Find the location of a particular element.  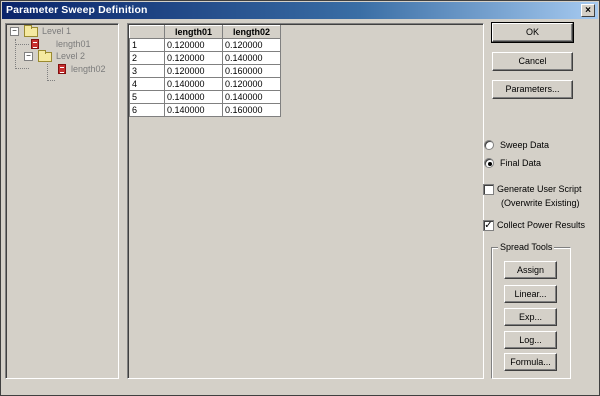

final-data-option: Final Data is located at coordinates (534, 164).